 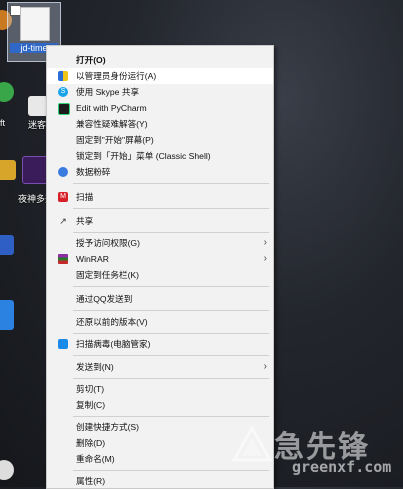 I want to click on menu-item-label: 创建快捷方式(S), so click(x=108, y=427).